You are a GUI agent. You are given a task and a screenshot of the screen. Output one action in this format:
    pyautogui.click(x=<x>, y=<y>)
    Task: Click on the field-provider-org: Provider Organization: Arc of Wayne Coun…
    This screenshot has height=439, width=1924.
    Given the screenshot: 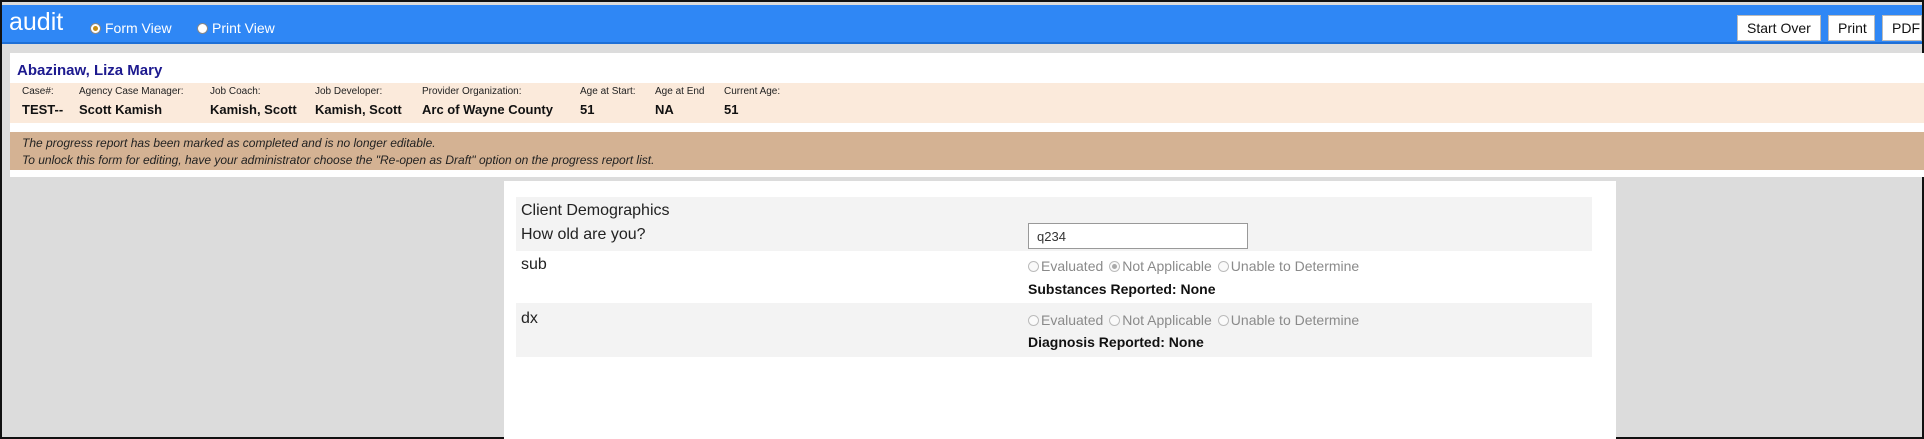 What is the action you would take?
    pyautogui.click(x=487, y=101)
    